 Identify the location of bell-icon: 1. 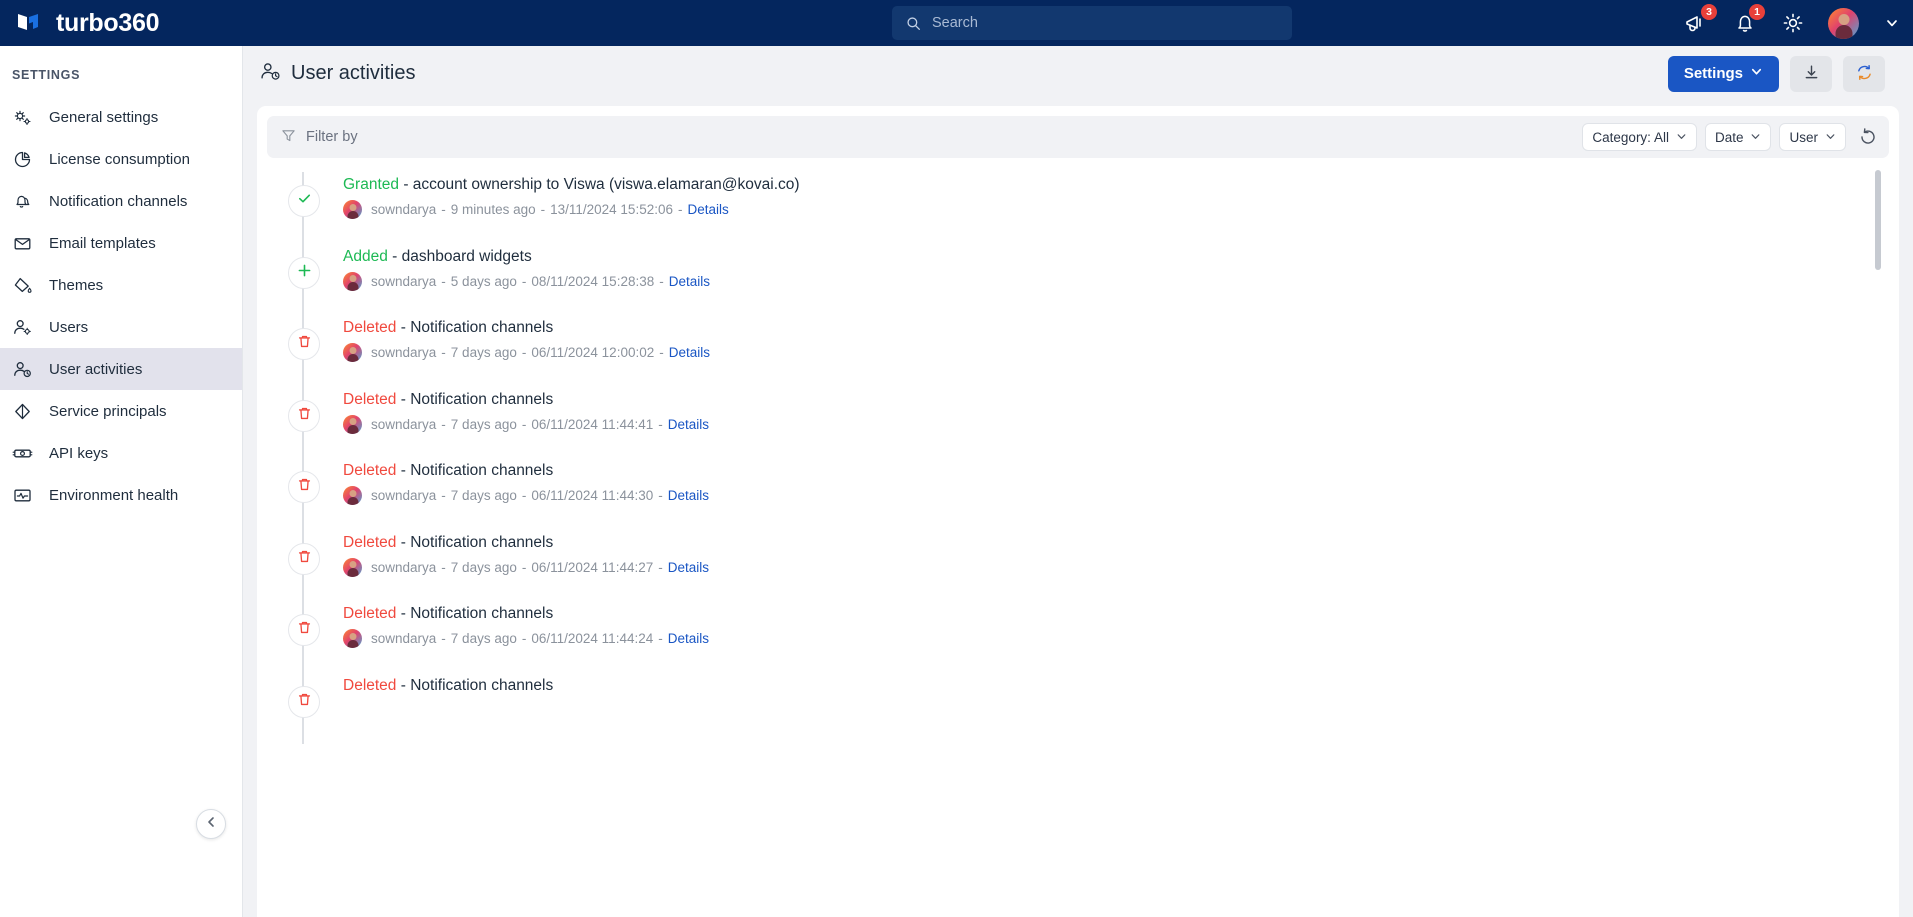
(1748, 20).